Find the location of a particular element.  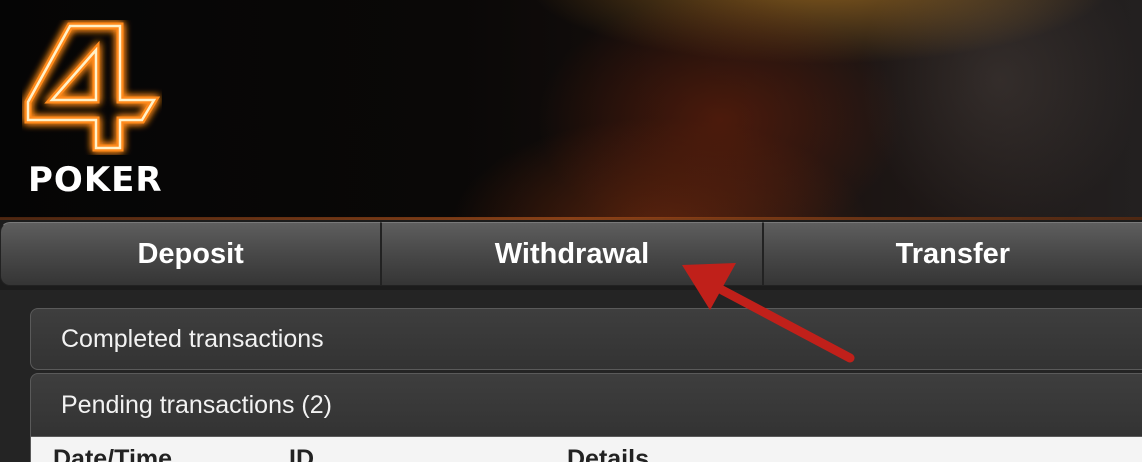

column-header-id: ID is located at coordinates (301, 453).